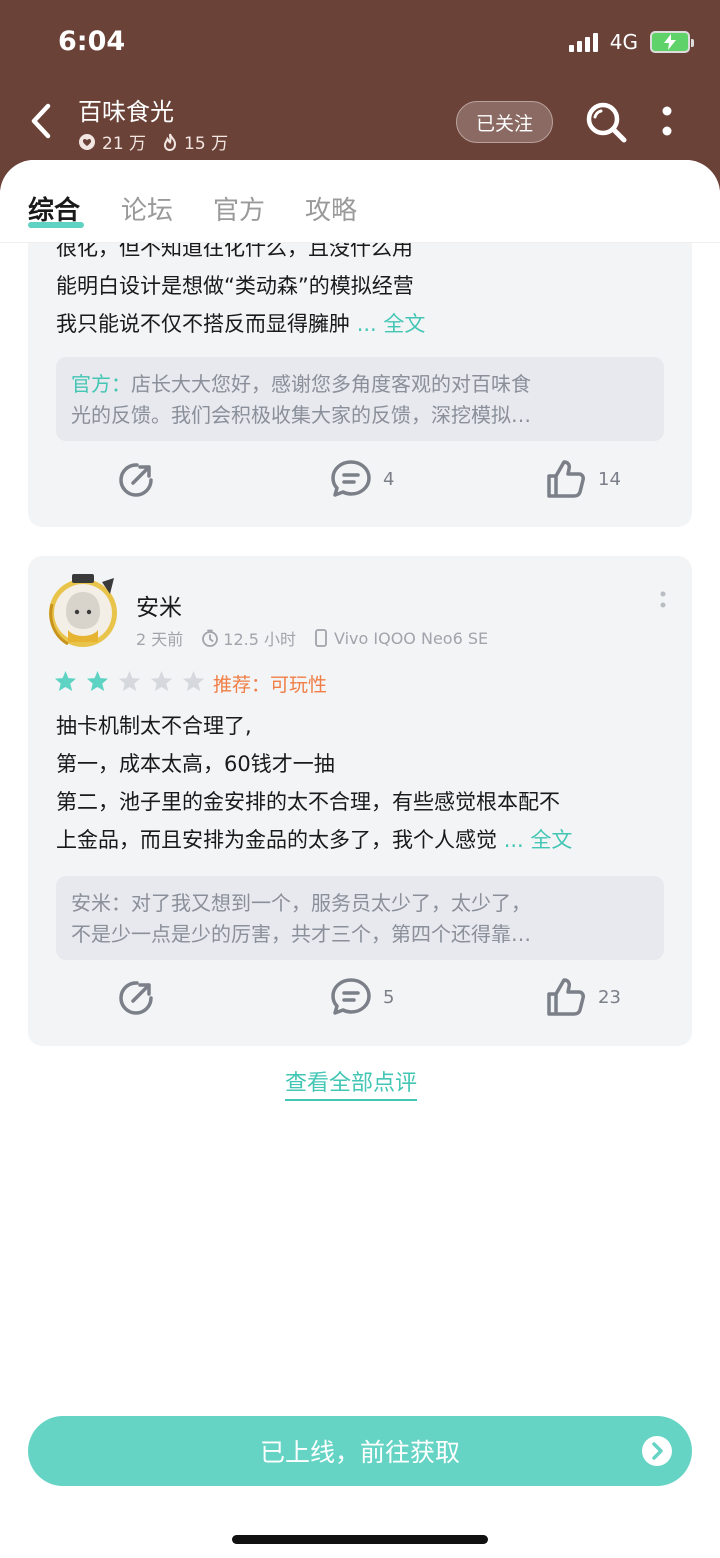 This screenshot has height=1558, width=720. What do you see at coordinates (41, 121) in the screenshot?
I see `back-arrow-icon` at bounding box center [41, 121].